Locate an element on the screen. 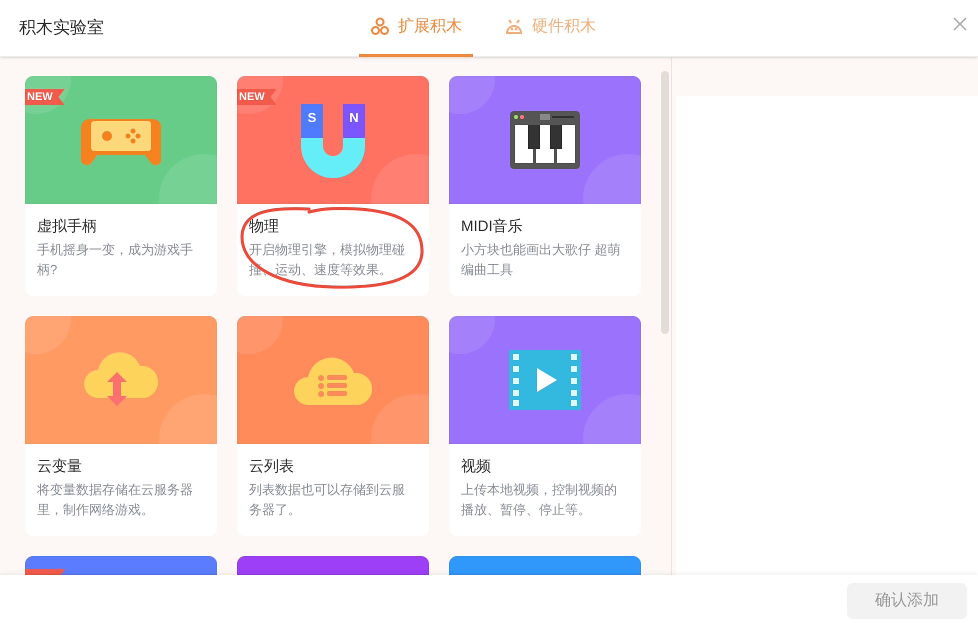 This screenshot has height=627, width=978. film-icon is located at coordinates (545, 380).